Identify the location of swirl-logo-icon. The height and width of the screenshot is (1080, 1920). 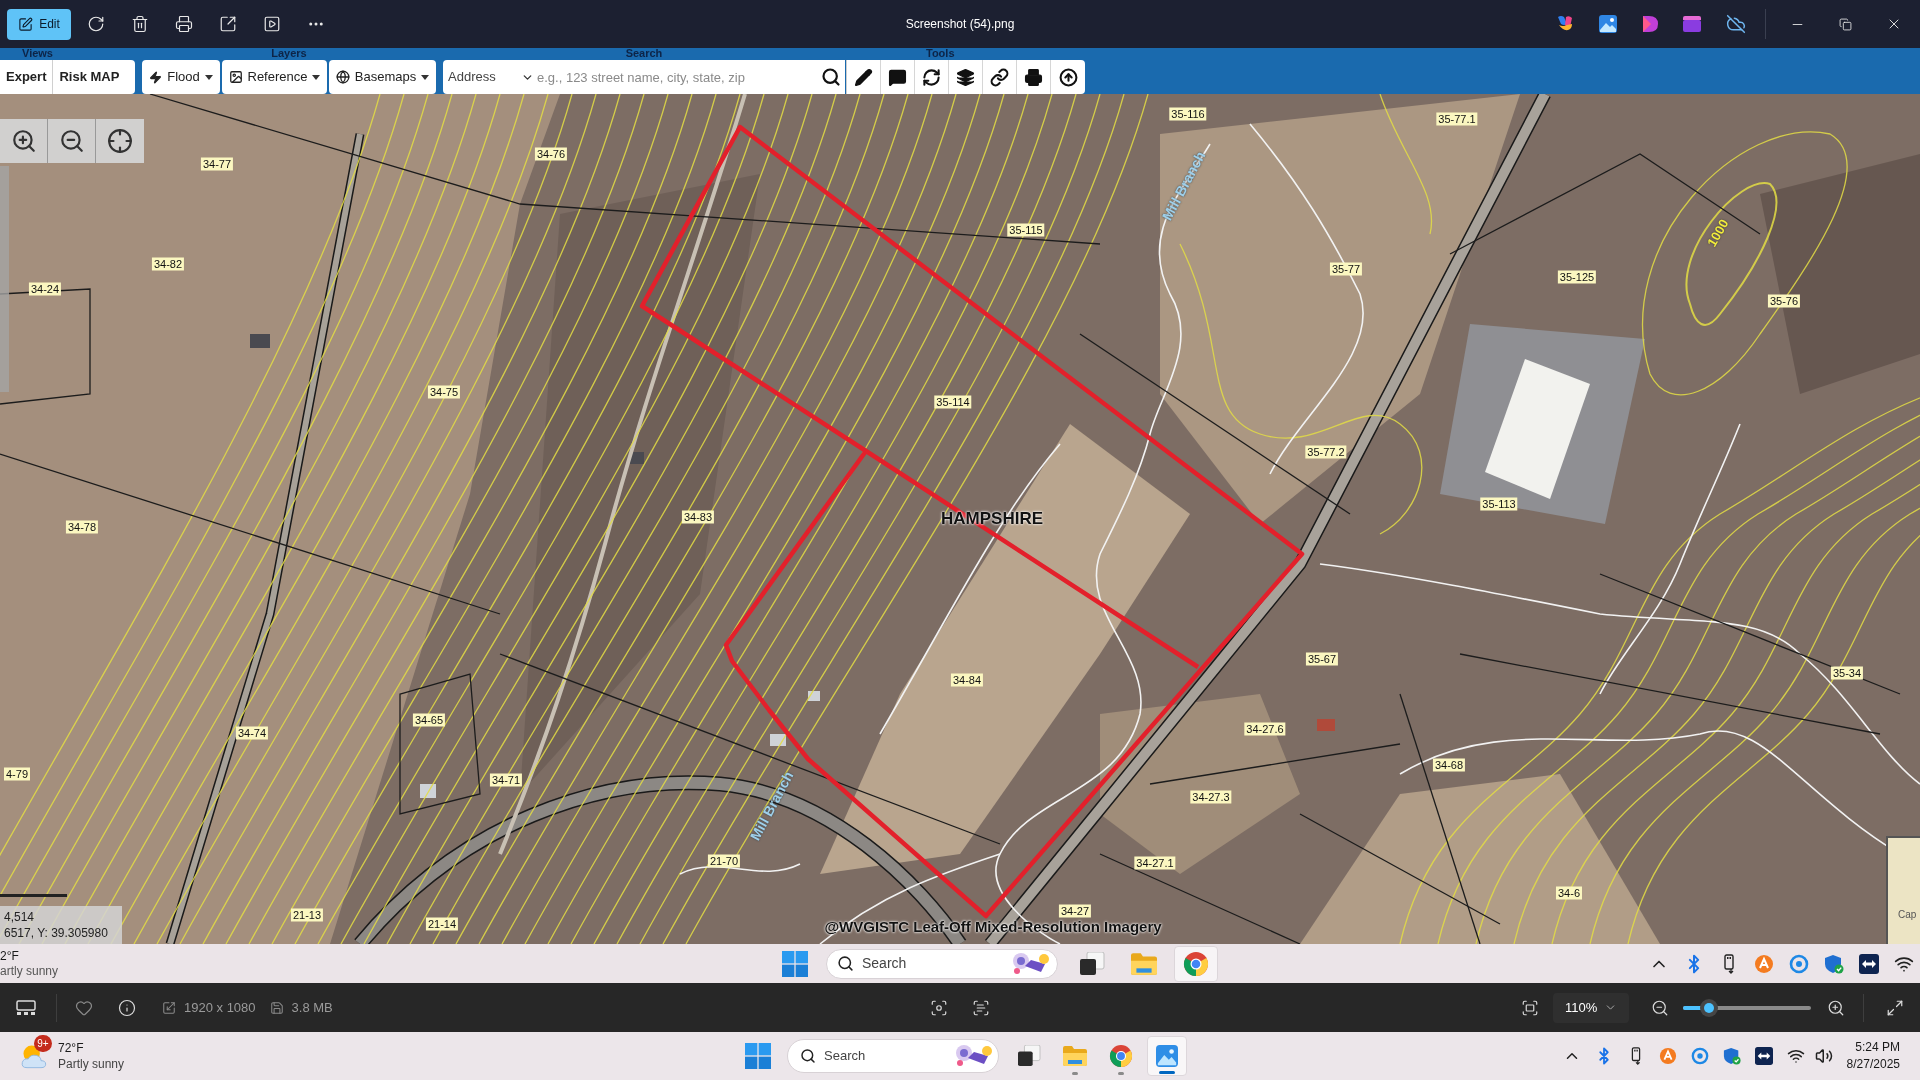
(1565, 24).